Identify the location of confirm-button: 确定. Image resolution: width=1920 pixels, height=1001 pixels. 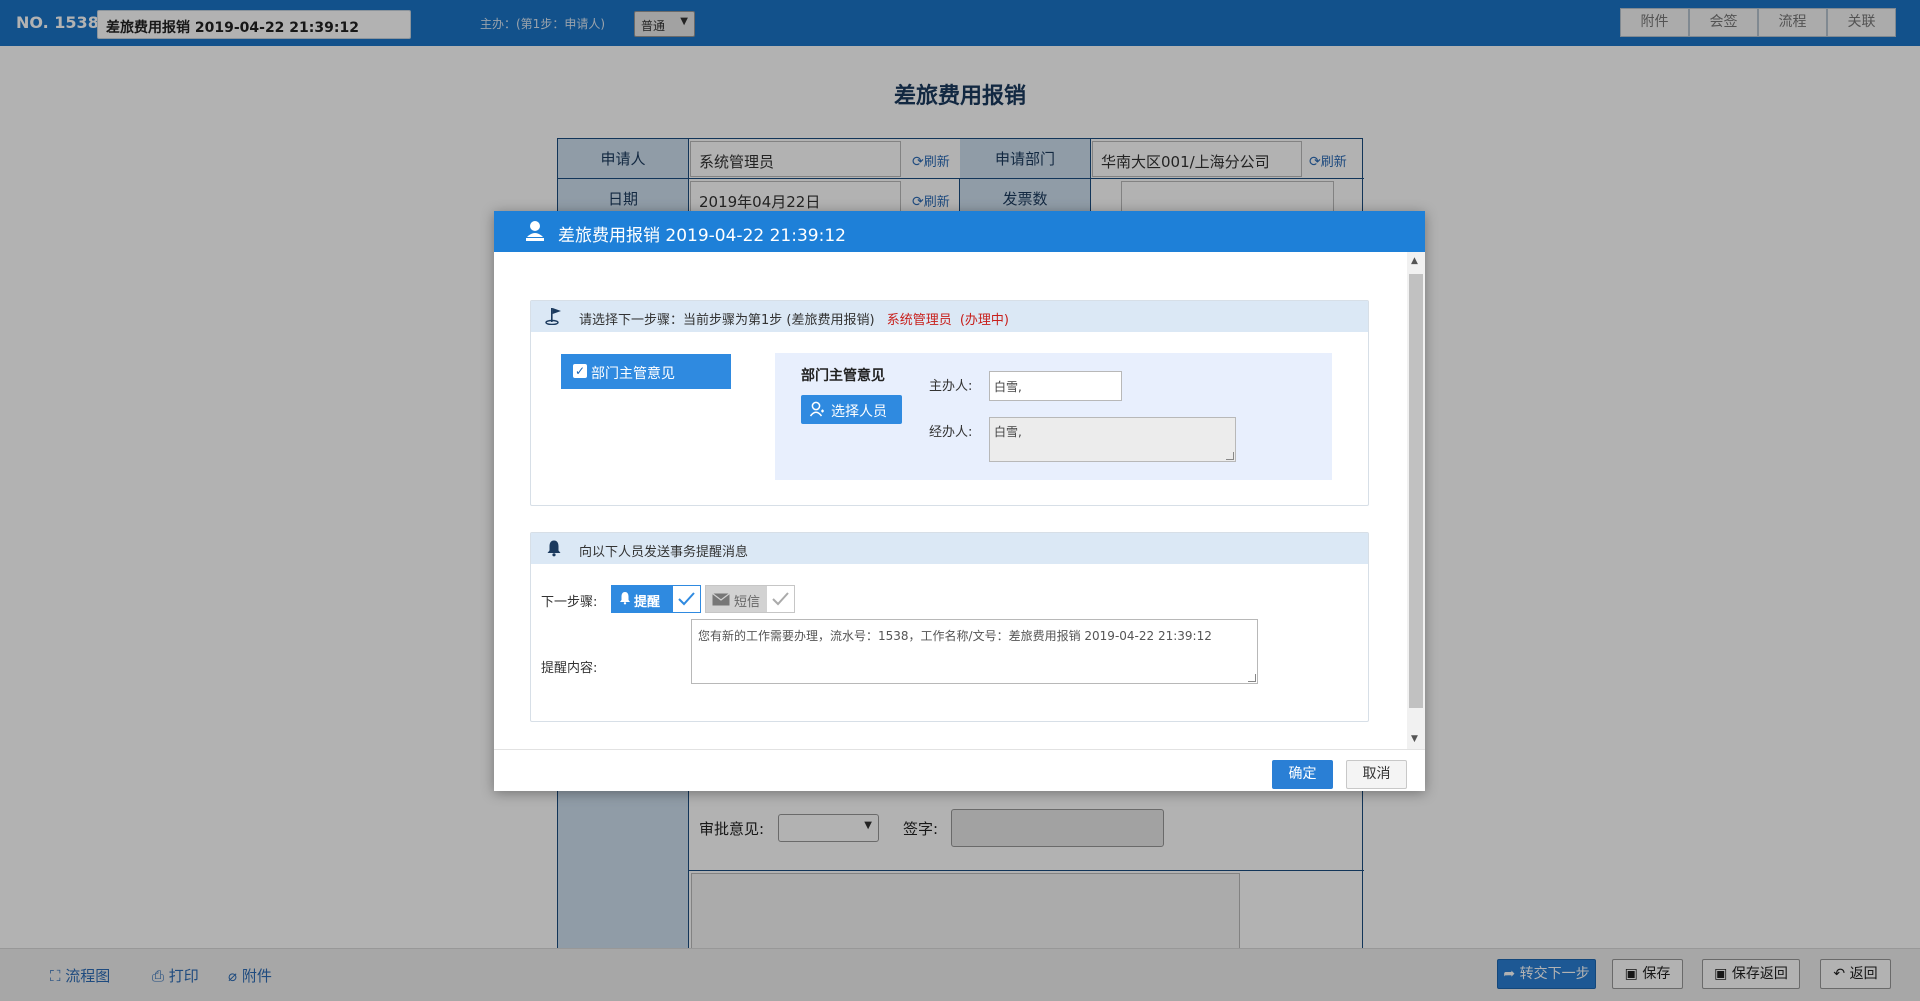
(1302, 774).